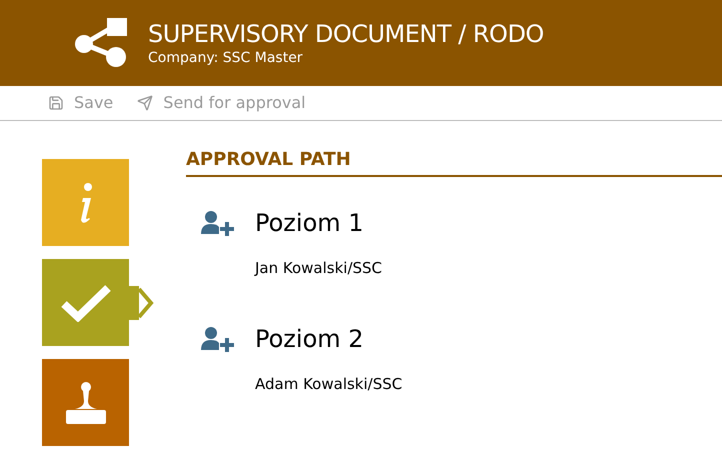  What do you see at coordinates (142, 303) in the screenshot?
I see `chevron-icon` at bounding box center [142, 303].